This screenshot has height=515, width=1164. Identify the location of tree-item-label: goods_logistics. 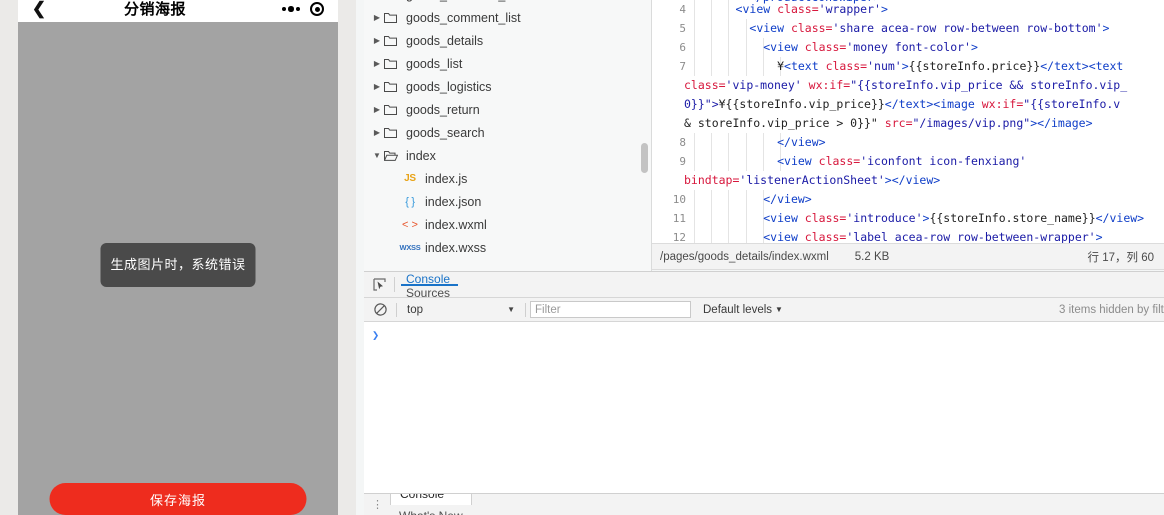
(449, 86).